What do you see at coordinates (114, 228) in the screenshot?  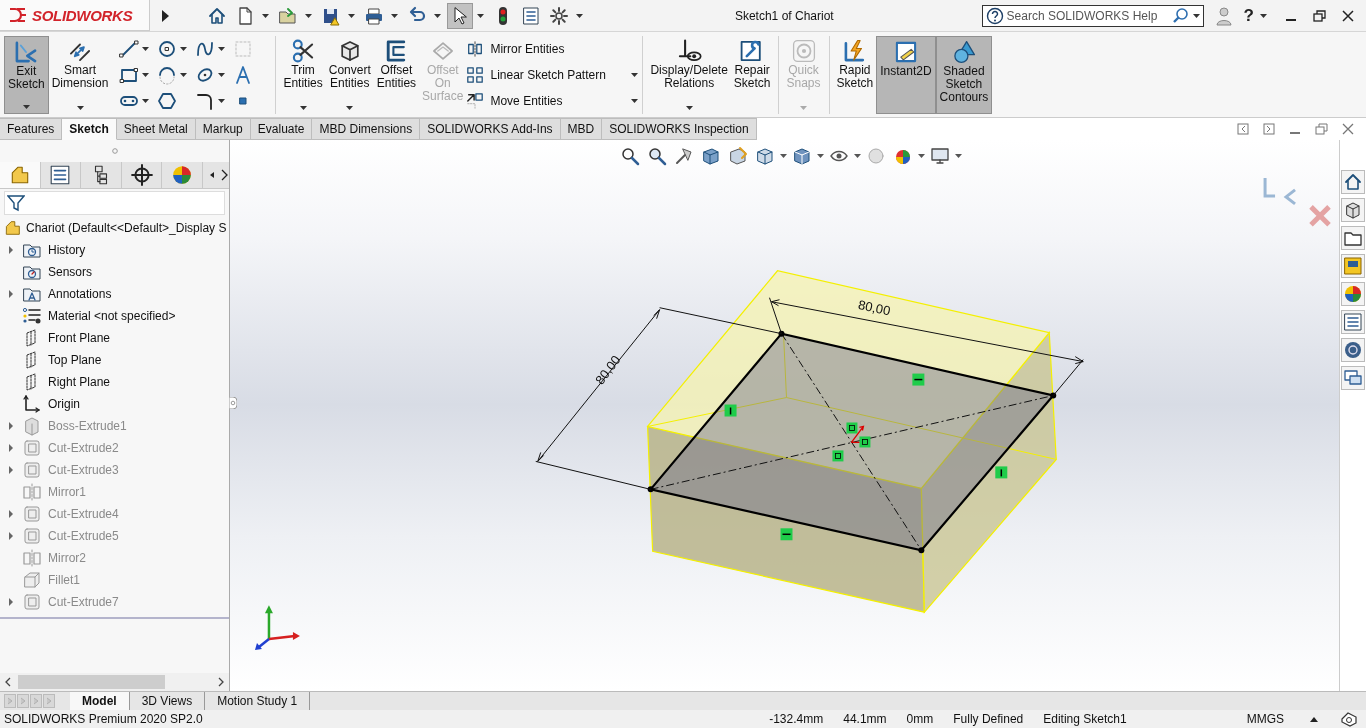 I see `tree-item: Chariot (Default<<Default>_Display S` at bounding box center [114, 228].